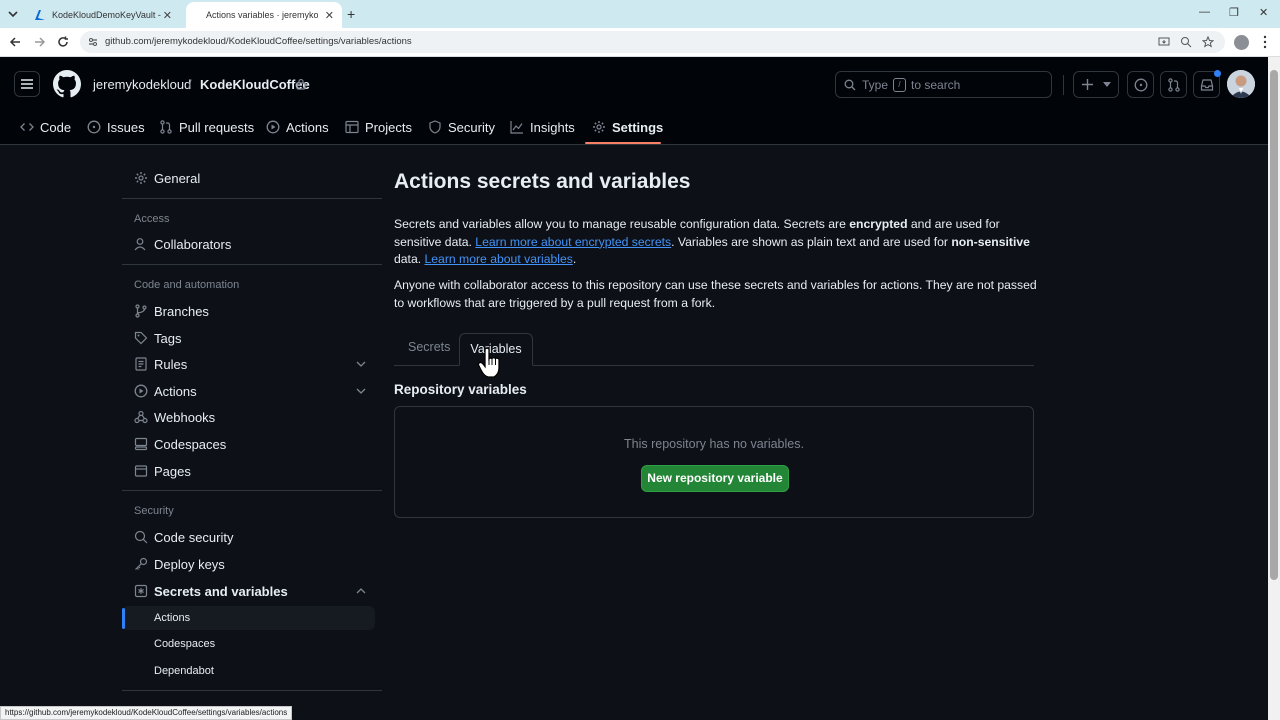  I want to click on sidebar-item-branches: Branches, so click(171, 311).